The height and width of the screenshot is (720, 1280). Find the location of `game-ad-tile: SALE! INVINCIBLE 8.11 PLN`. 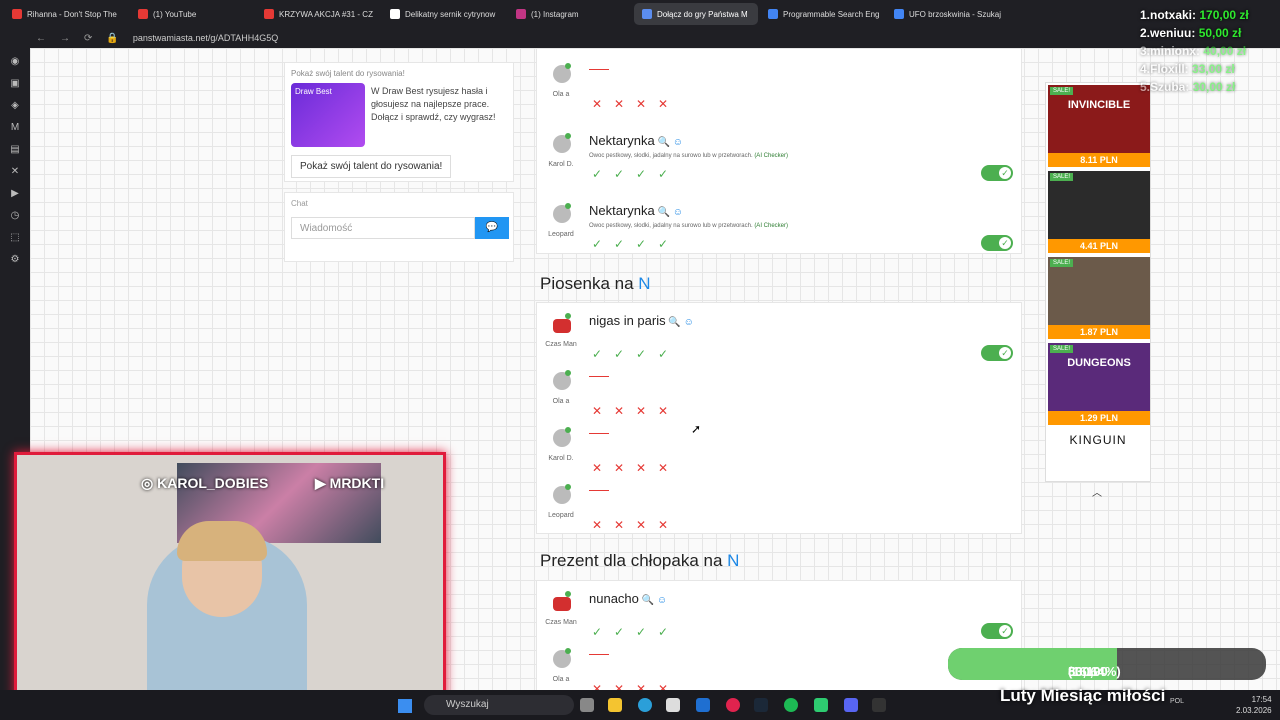

game-ad-tile: SALE! INVINCIBLE 8.11 PLN is located at coordinates (1099, 126).